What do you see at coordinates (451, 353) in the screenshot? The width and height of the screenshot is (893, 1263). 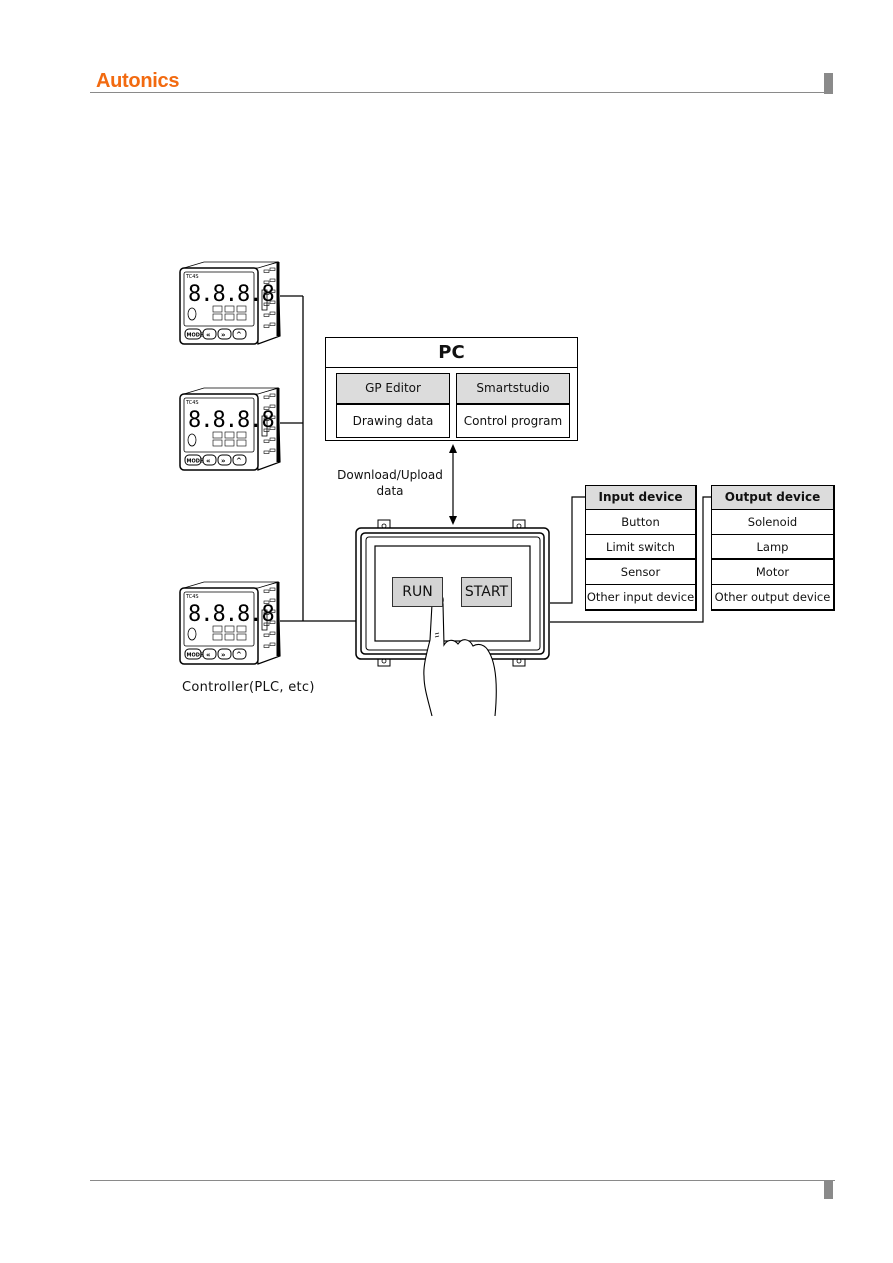 I see `pc-title: PC` at bounding box center [451, 353].